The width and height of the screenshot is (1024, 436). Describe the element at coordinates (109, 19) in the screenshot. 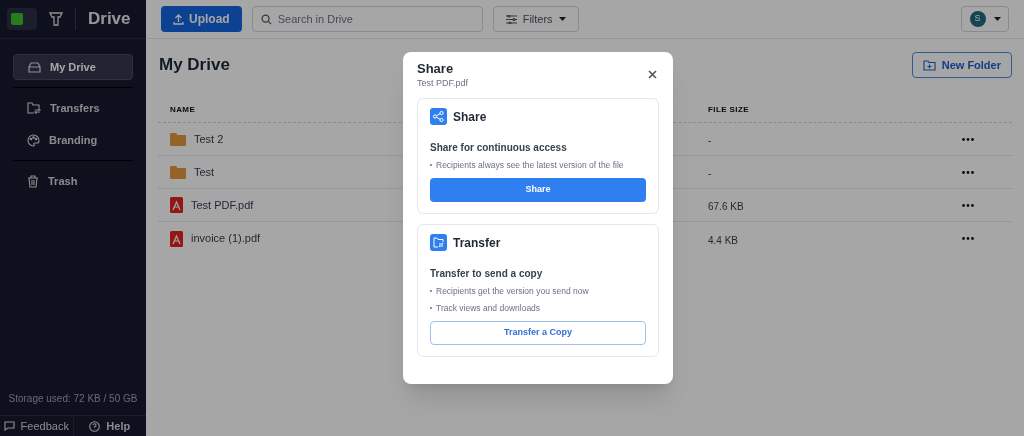

I see `app-title: Drive` at that location.